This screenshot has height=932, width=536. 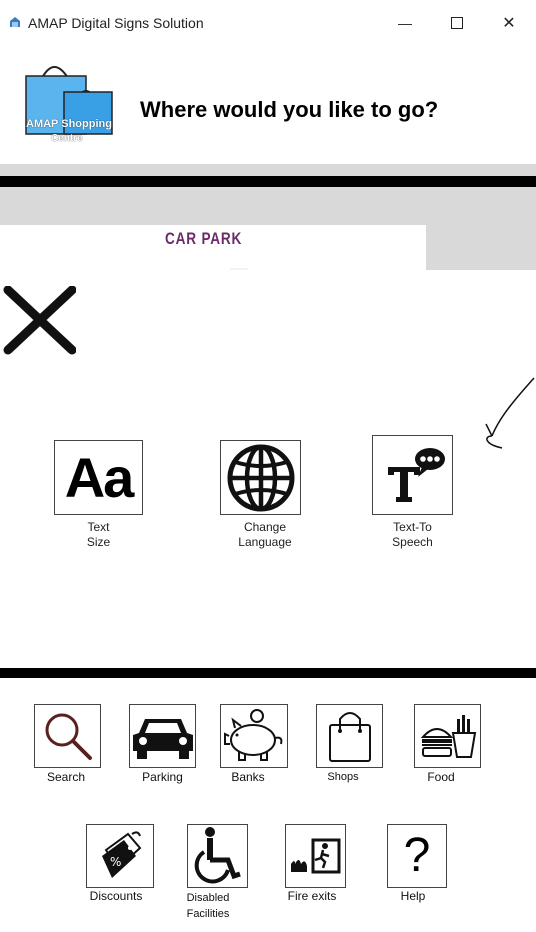 I want to click on maximize-button, so click(x=457, y=23).